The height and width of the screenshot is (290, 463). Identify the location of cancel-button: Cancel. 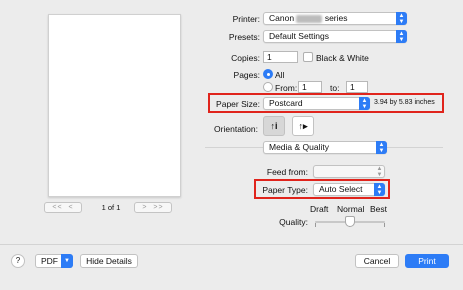
(377, 261).